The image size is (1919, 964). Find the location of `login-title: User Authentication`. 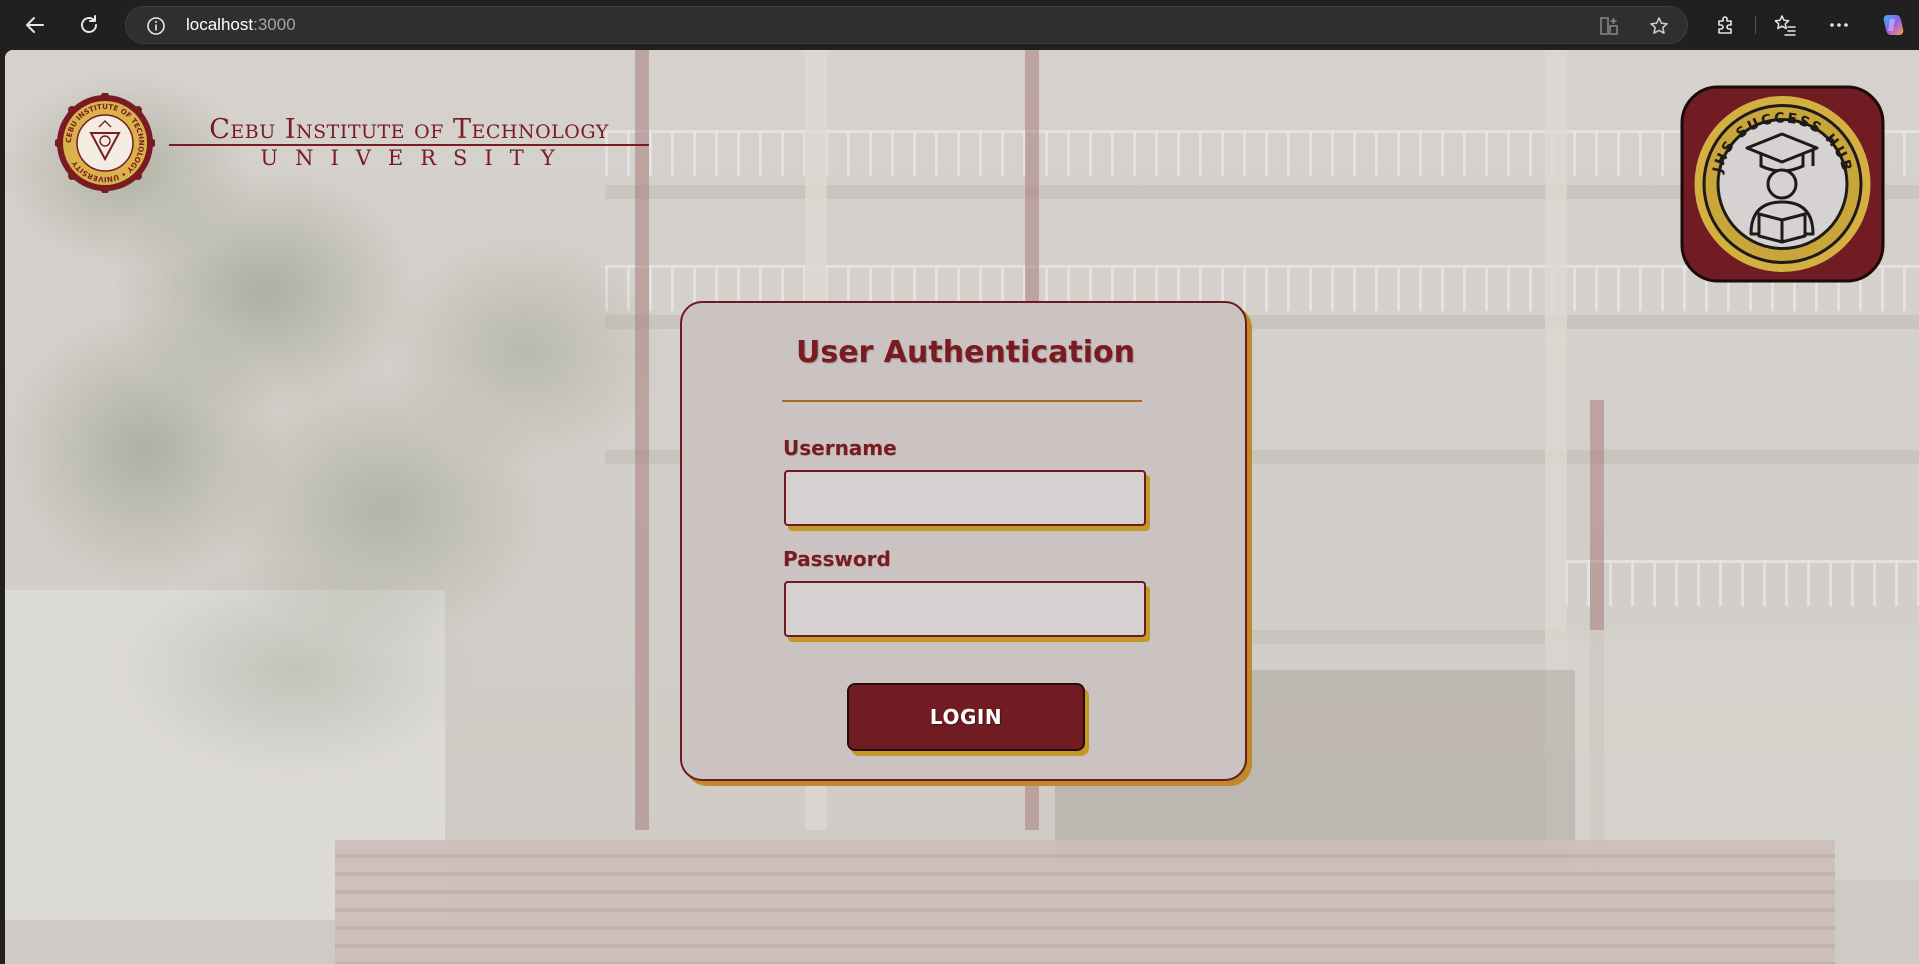

login-title: User Authentication is located at coordinates (965, 352).